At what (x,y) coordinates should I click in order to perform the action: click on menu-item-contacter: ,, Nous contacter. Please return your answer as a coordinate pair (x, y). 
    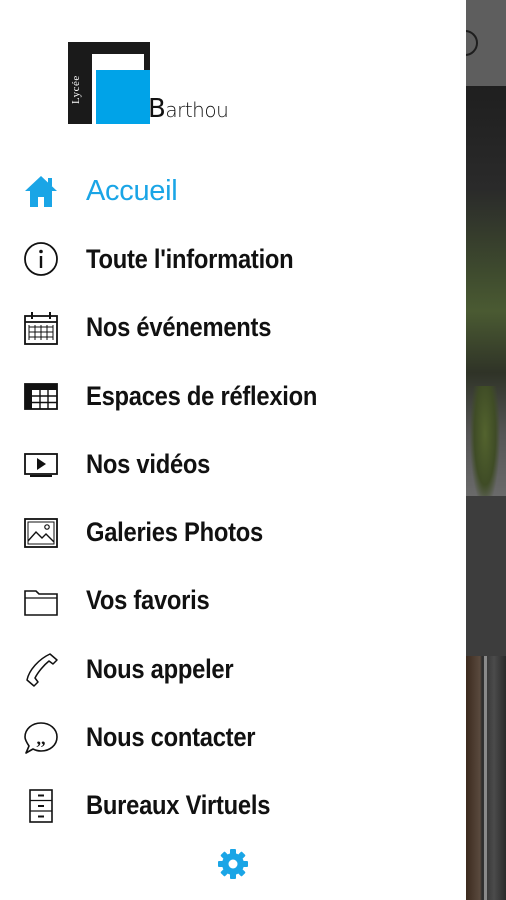
    Looking at the image, I should click on (233, 737).